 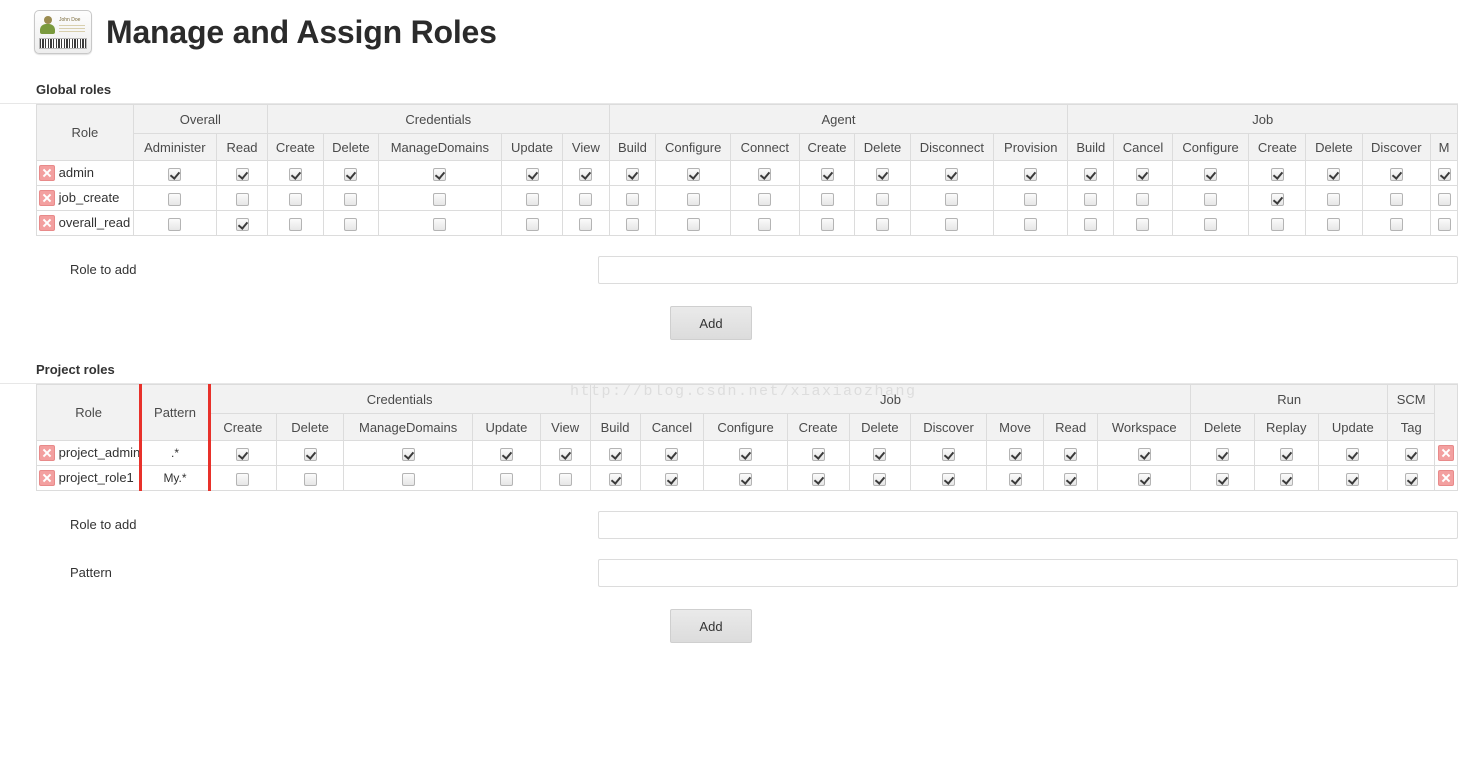 What do you see at coordinates (711, 323) in the screenshot?
I see `global-add-role-button: Add` at bounding box center [711, 323].